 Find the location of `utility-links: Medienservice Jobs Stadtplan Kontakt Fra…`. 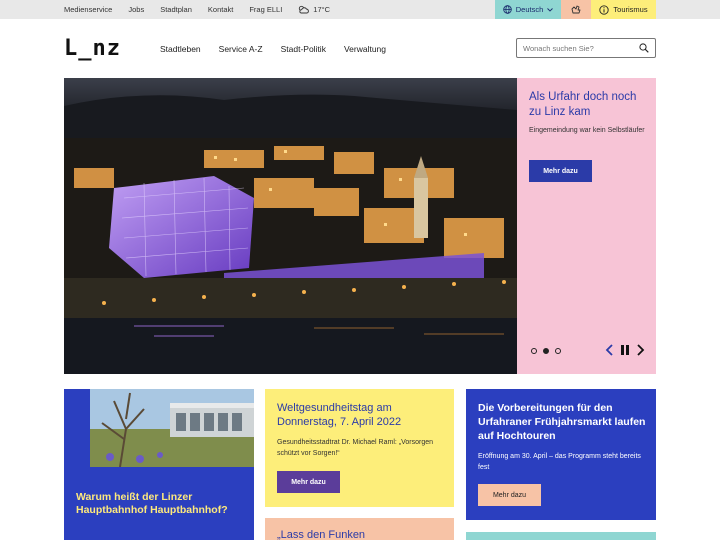

utility-links: Medienservice Jobs Stadtplan Kontakt Fra… is located at coordinates (213, 9).